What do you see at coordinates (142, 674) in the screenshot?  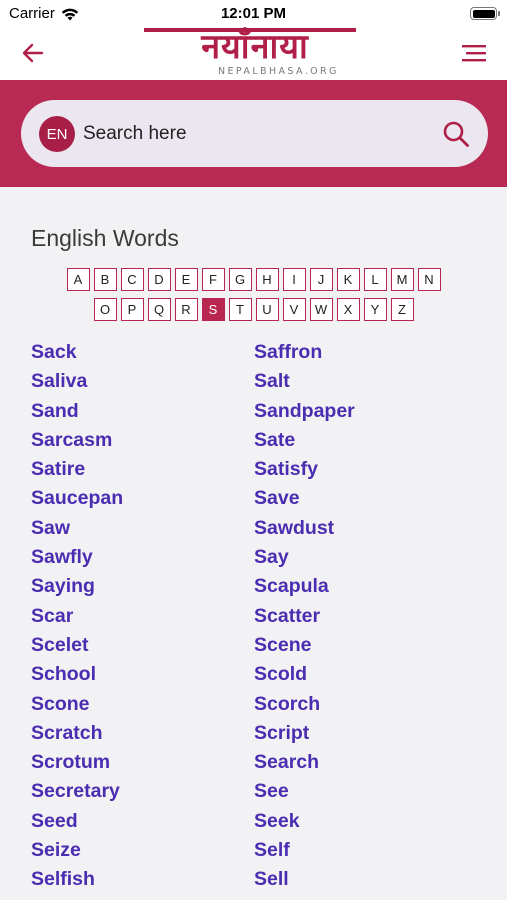 I see `word-link: School` at bounding box center [142, 674].